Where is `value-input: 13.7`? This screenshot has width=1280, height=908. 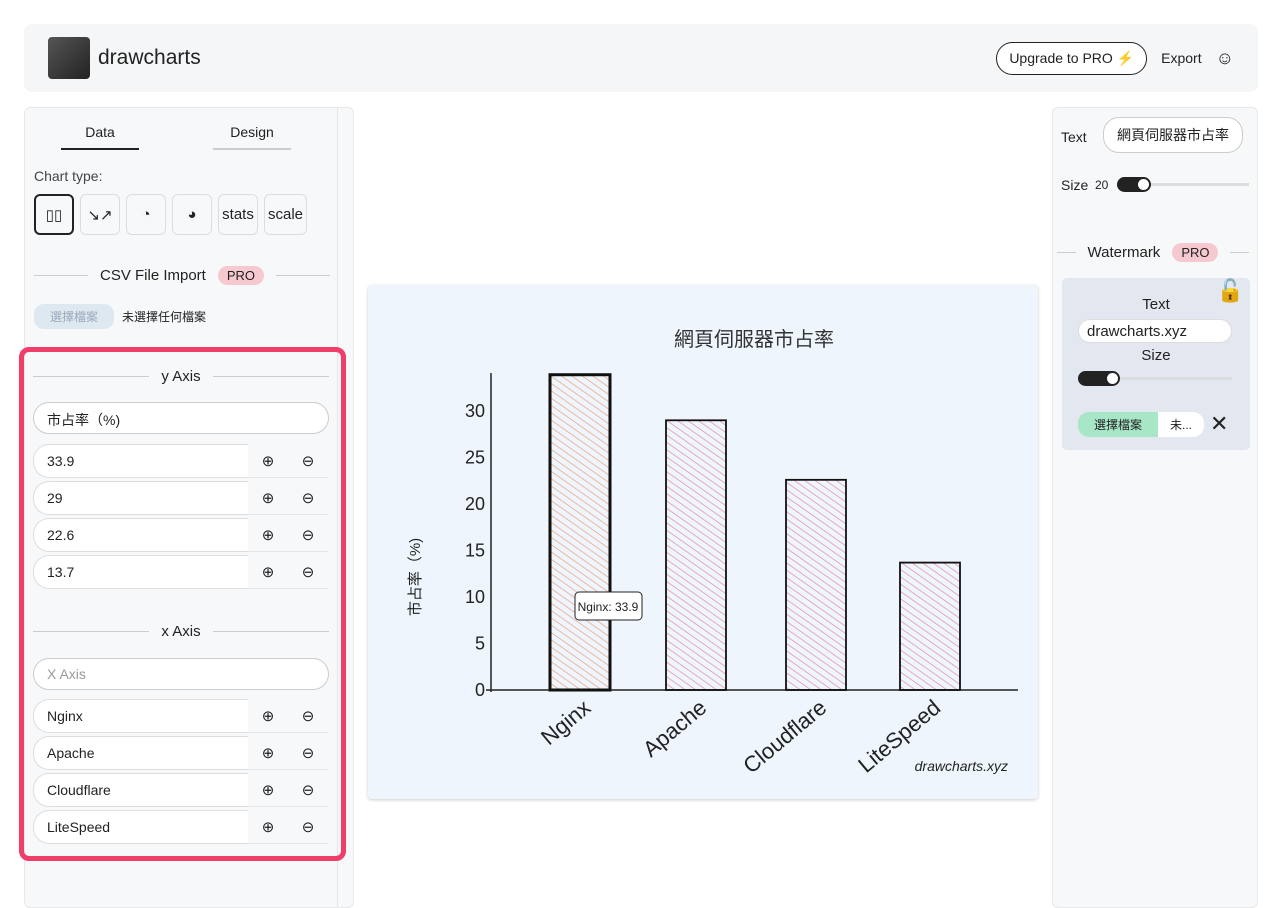
value-input: 13.7 is located at coordinates (140, 572).